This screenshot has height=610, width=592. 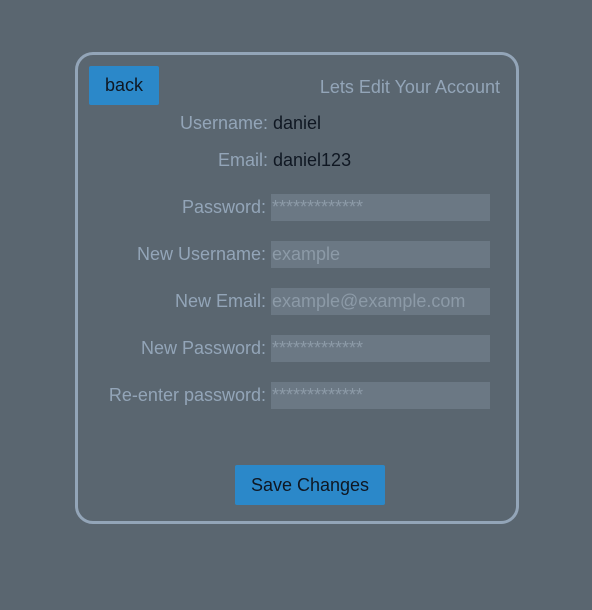 What do you see at coordinates (220, 301) in the screenshot?
I see `new-email-label: New Email:` at bounding box center [220, 301].